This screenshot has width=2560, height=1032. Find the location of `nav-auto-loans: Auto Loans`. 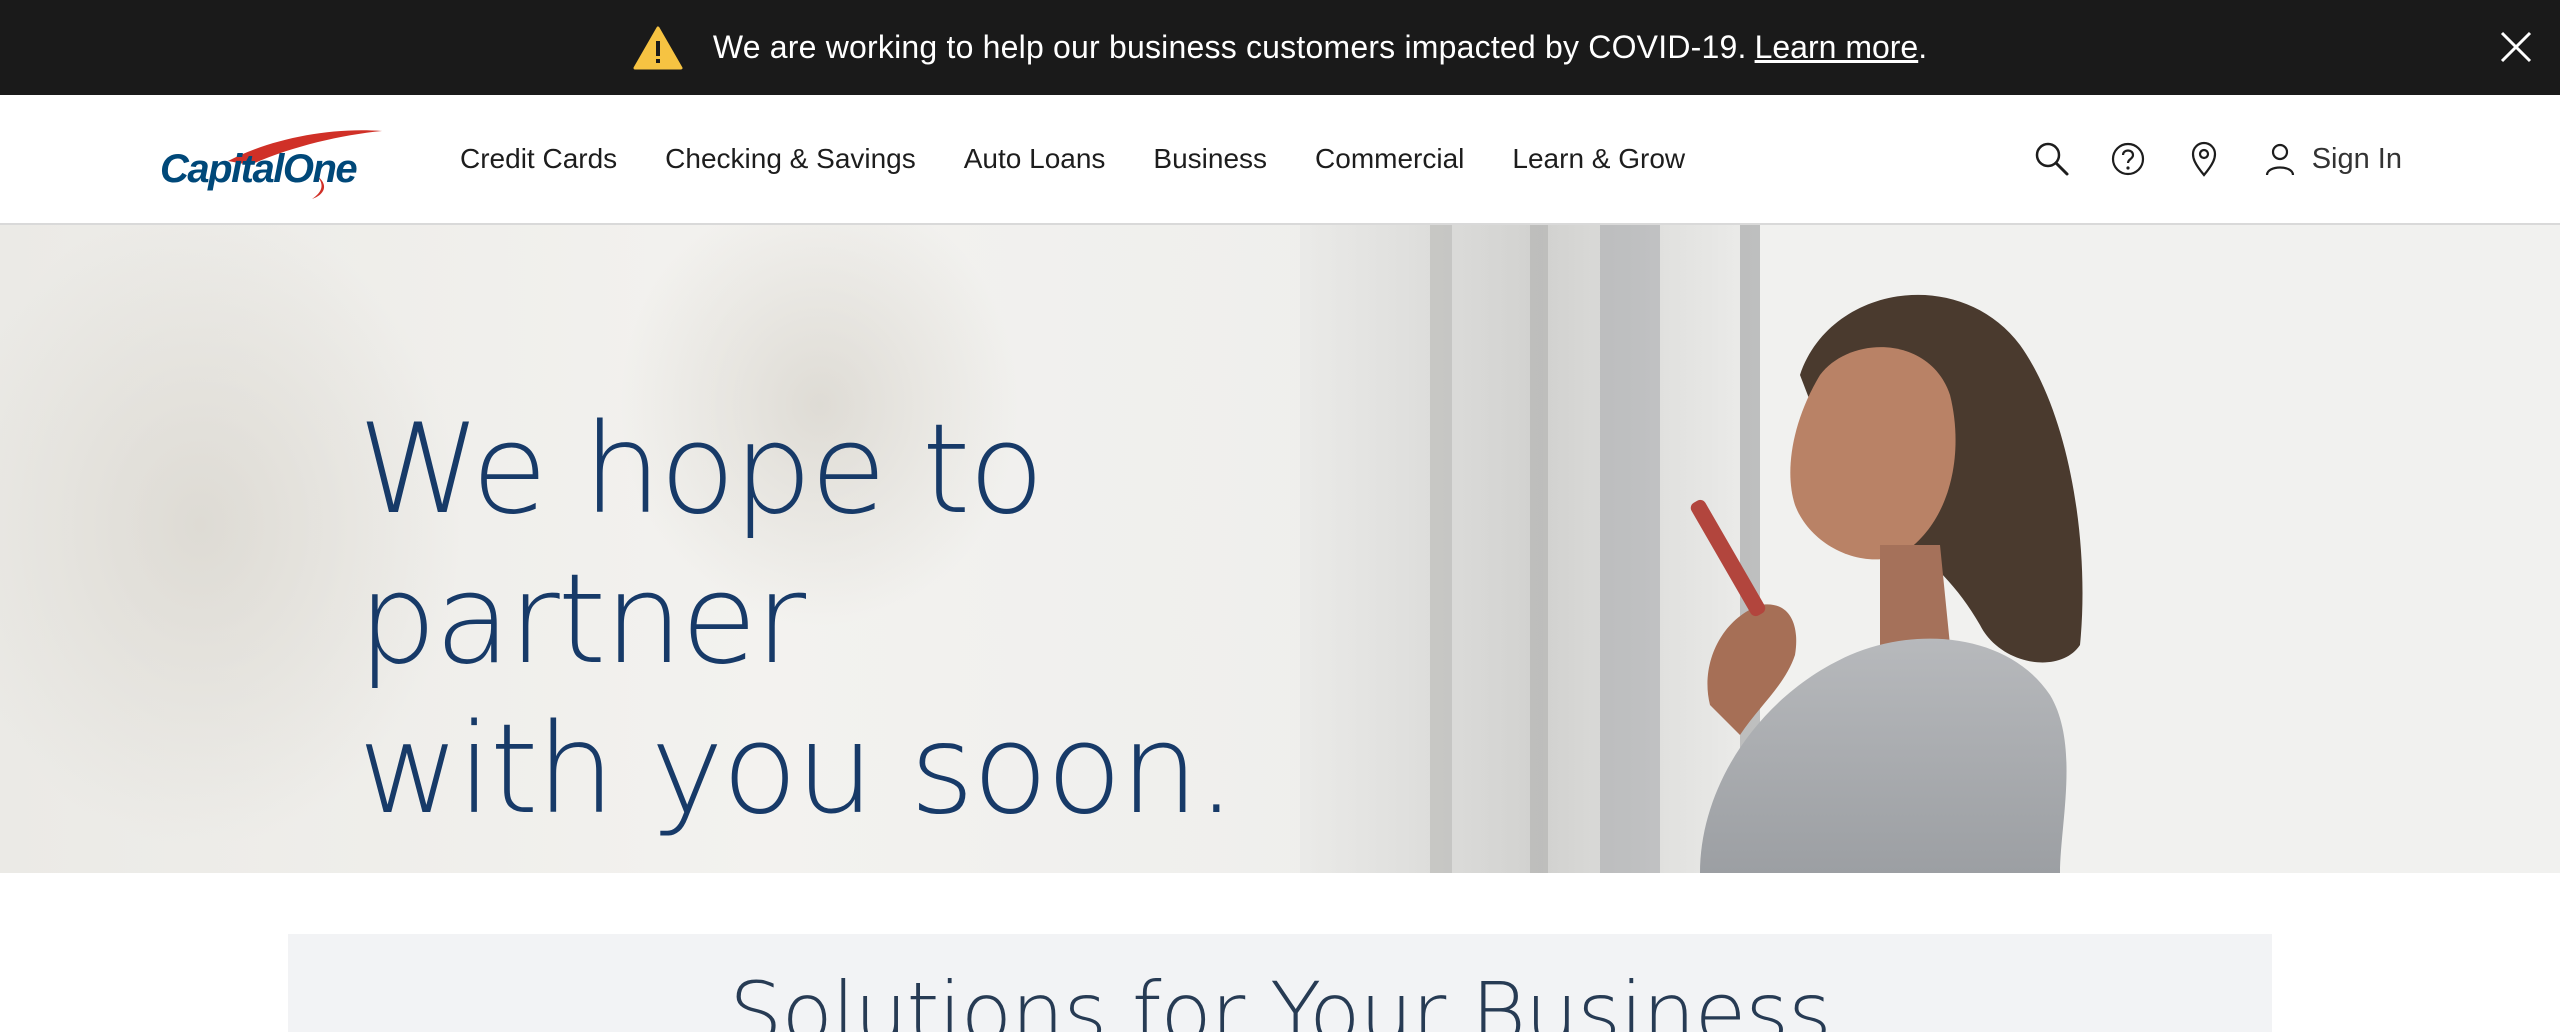

nav-auto-loans: Auto Loans is located at coordinates (1035, 159).